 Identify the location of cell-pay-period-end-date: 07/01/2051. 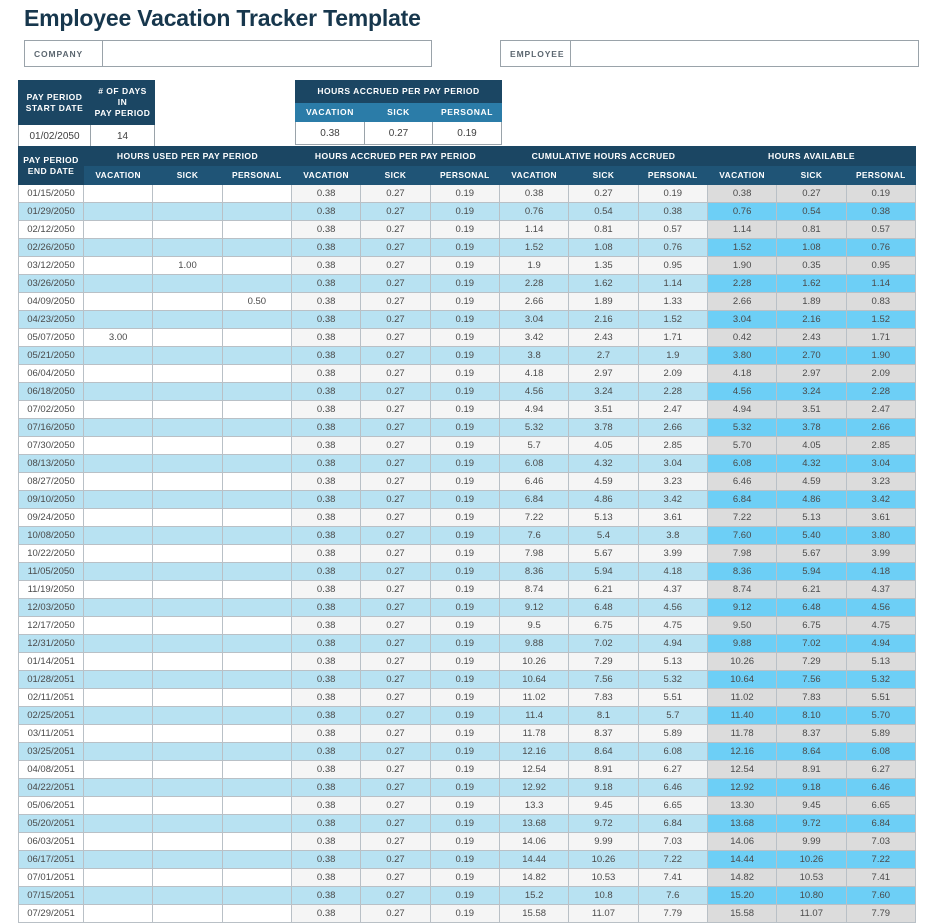
(51, 877).